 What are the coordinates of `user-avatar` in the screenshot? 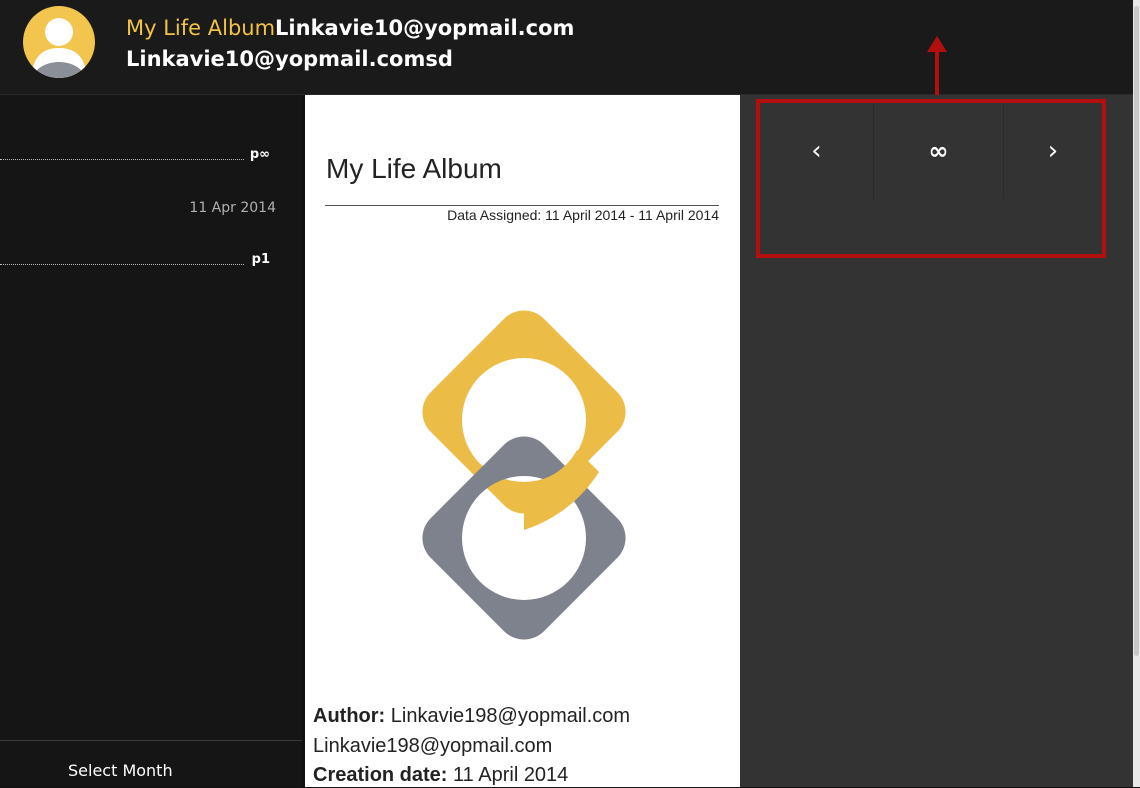 It's located at (59, 42).